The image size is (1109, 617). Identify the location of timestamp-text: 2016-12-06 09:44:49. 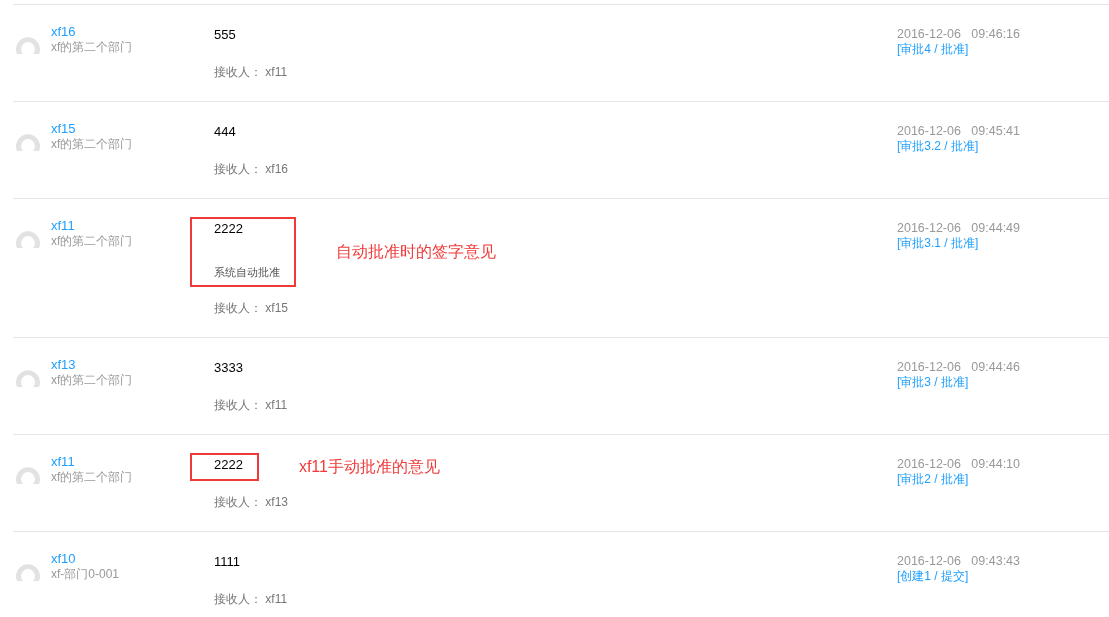
(959, 228).